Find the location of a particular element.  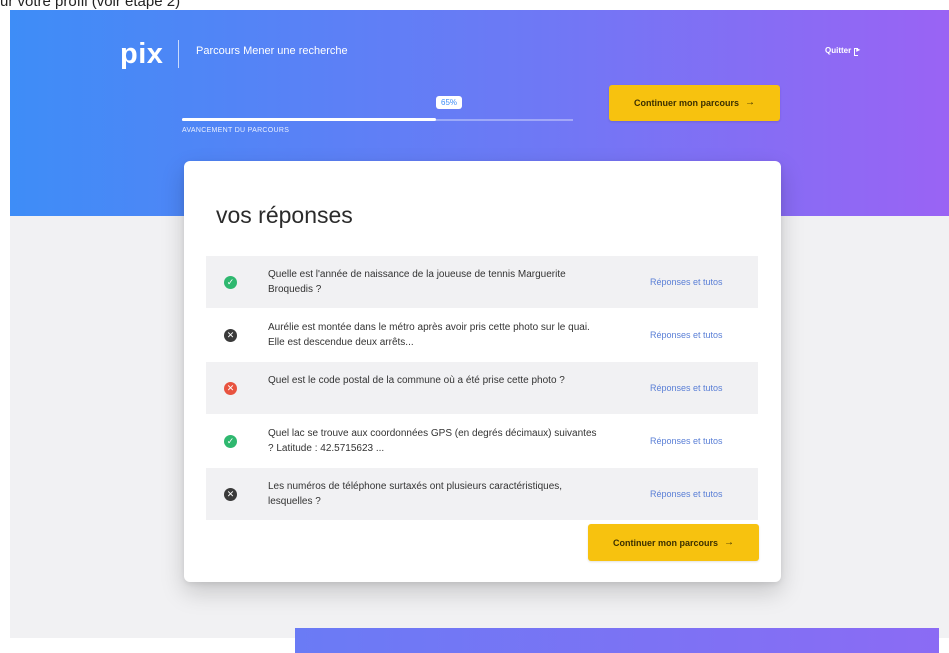

course-title: Parcours Mener une recherche is located at coordinates (272, 51).